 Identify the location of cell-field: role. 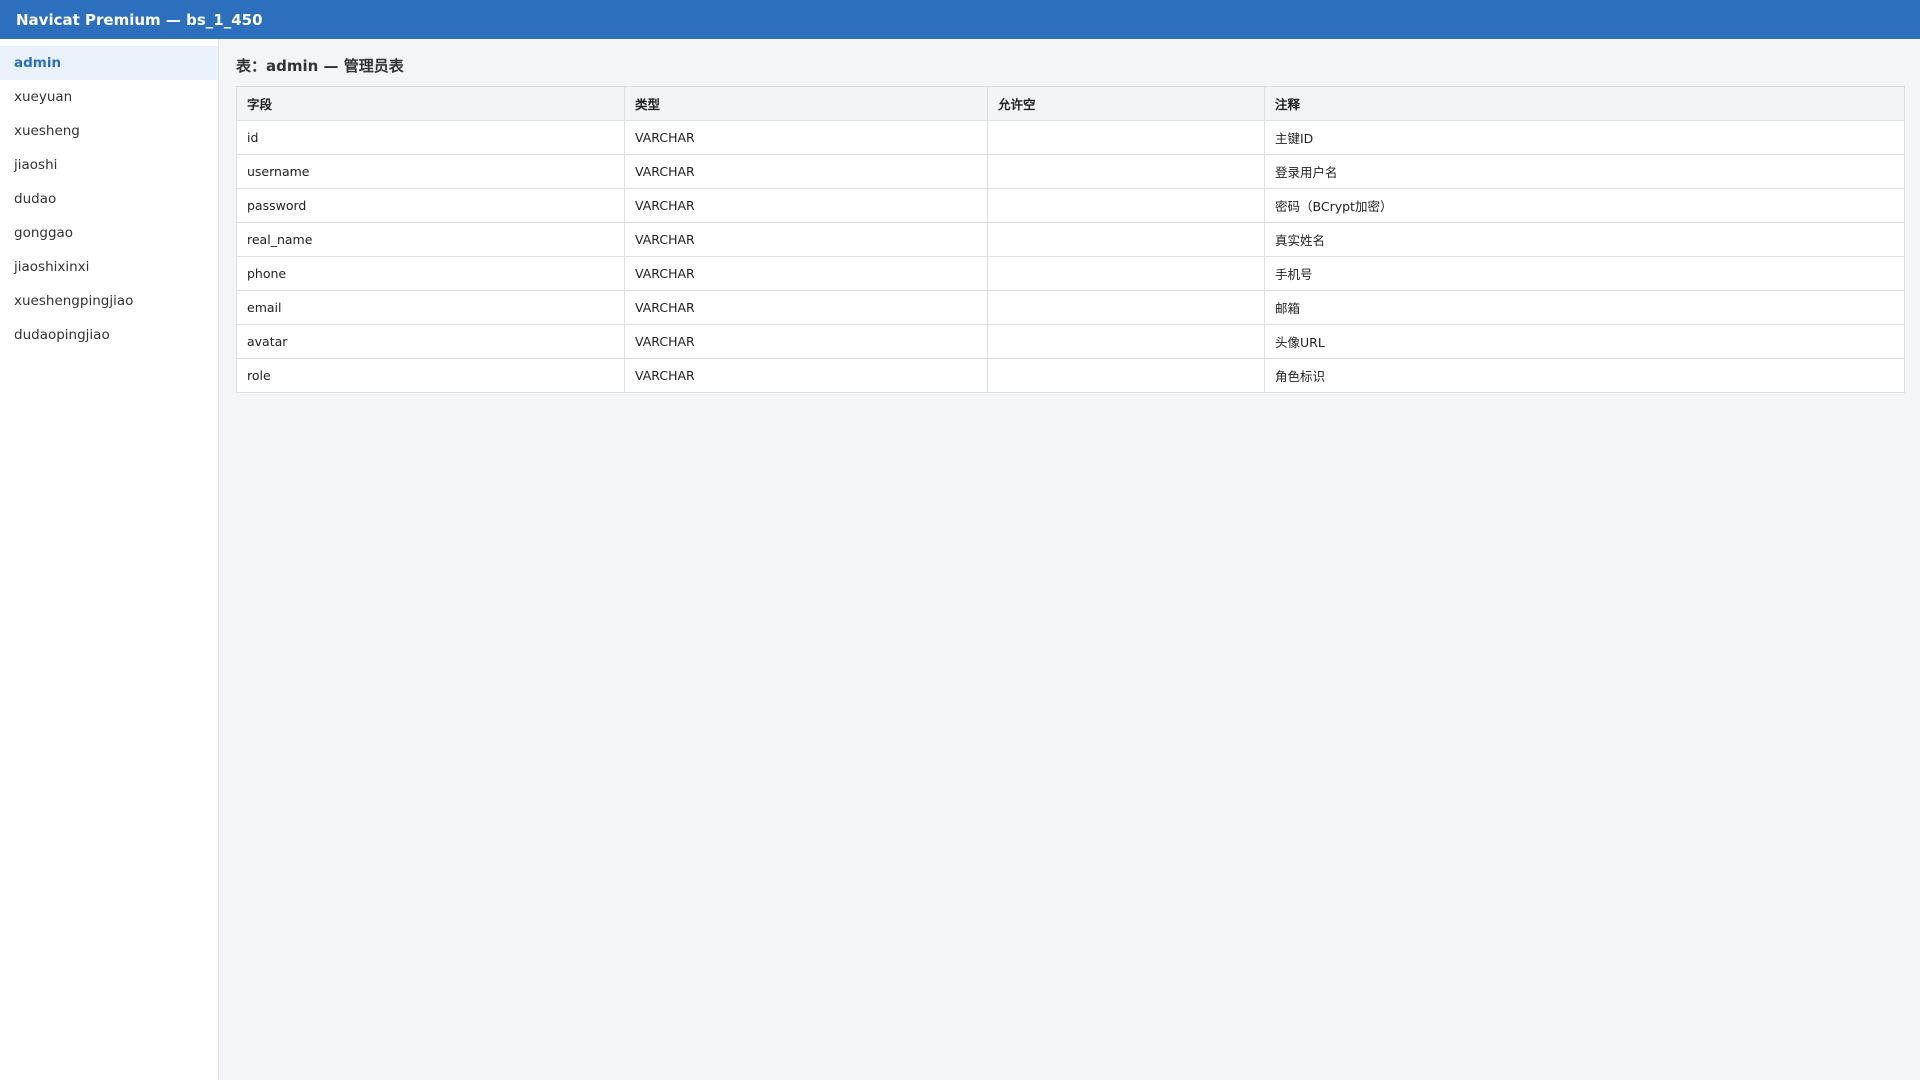
(430, 375).